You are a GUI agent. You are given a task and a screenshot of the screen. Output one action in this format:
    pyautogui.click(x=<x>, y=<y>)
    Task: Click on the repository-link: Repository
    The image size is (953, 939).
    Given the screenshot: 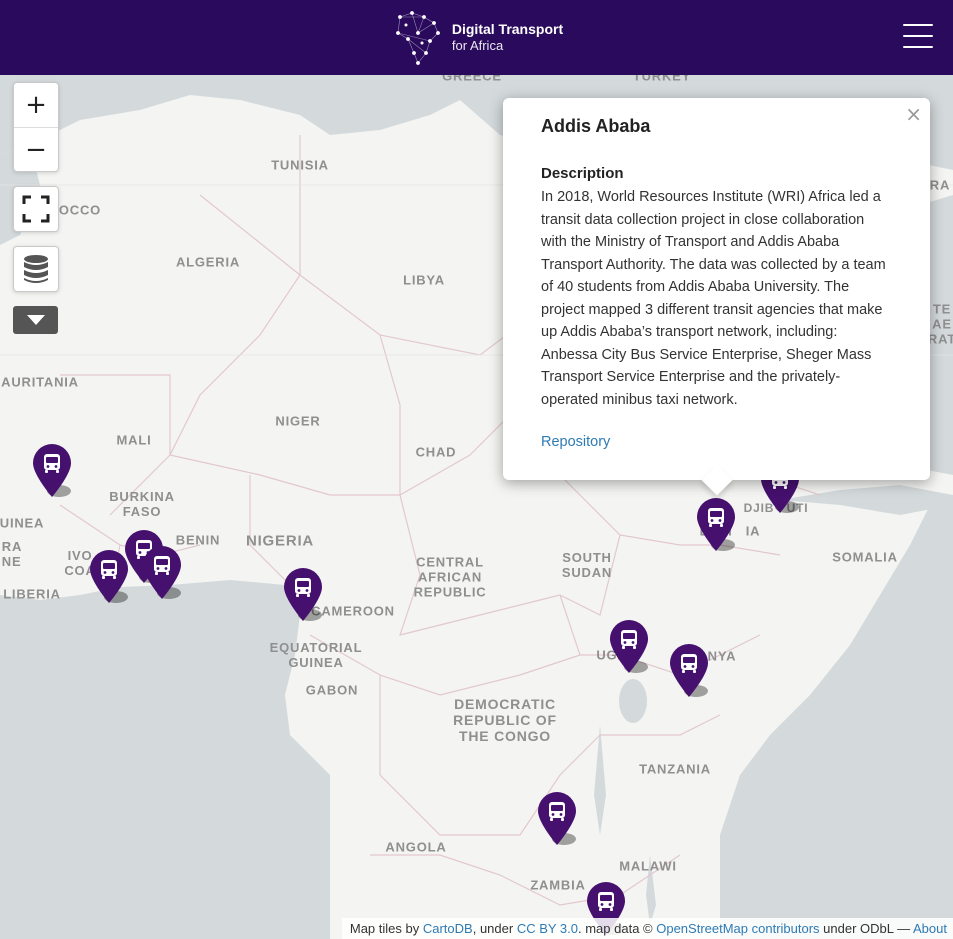 What is the action you would take?
    pyautogui.click(x=575, y=442)
    